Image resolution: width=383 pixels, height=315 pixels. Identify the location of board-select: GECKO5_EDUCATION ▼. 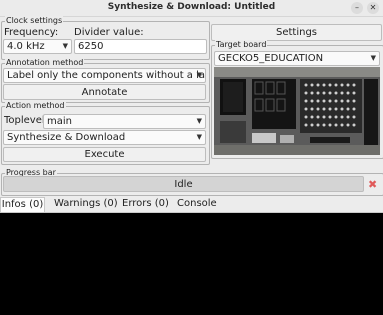
(297, 58).